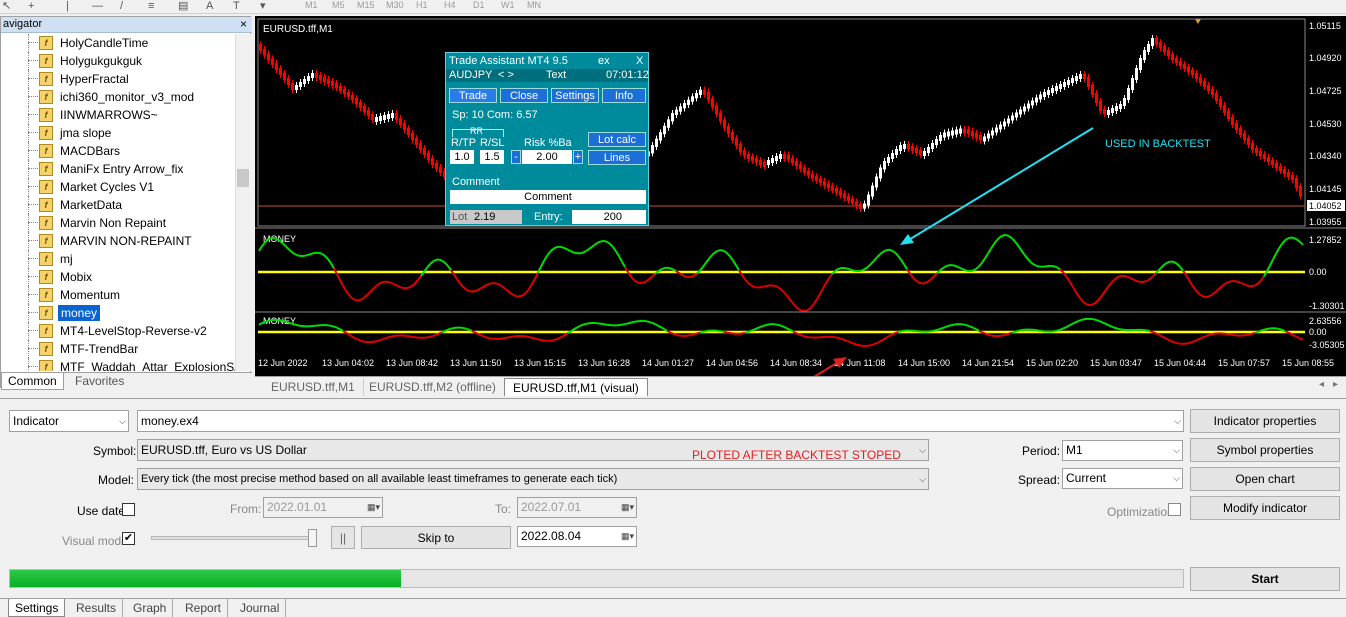 The image size is (1346, 617). I want to click on ta-text-label: Text, so click(556, 75).